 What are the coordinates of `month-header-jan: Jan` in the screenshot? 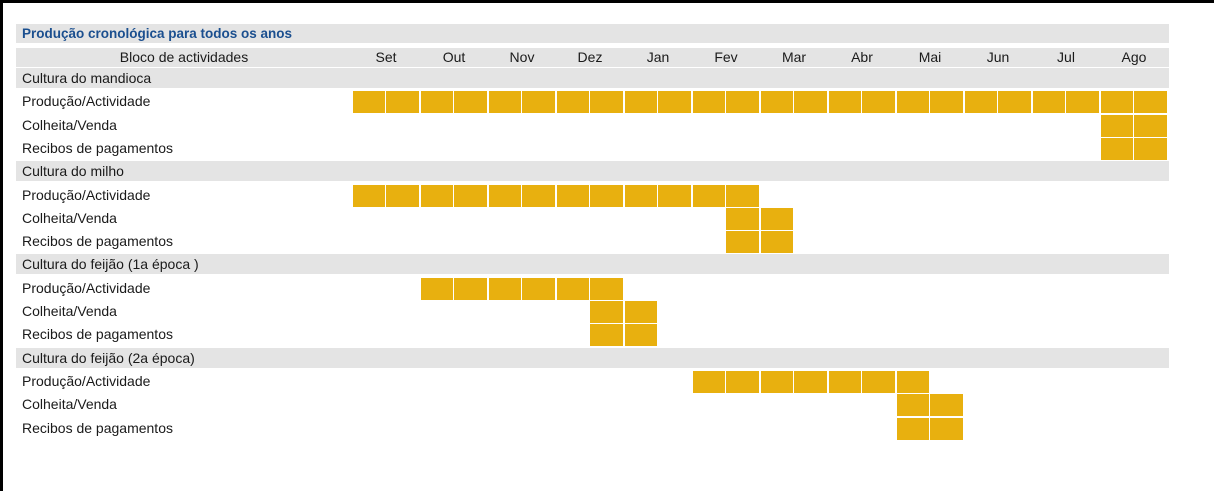 It's located at (658, 57).